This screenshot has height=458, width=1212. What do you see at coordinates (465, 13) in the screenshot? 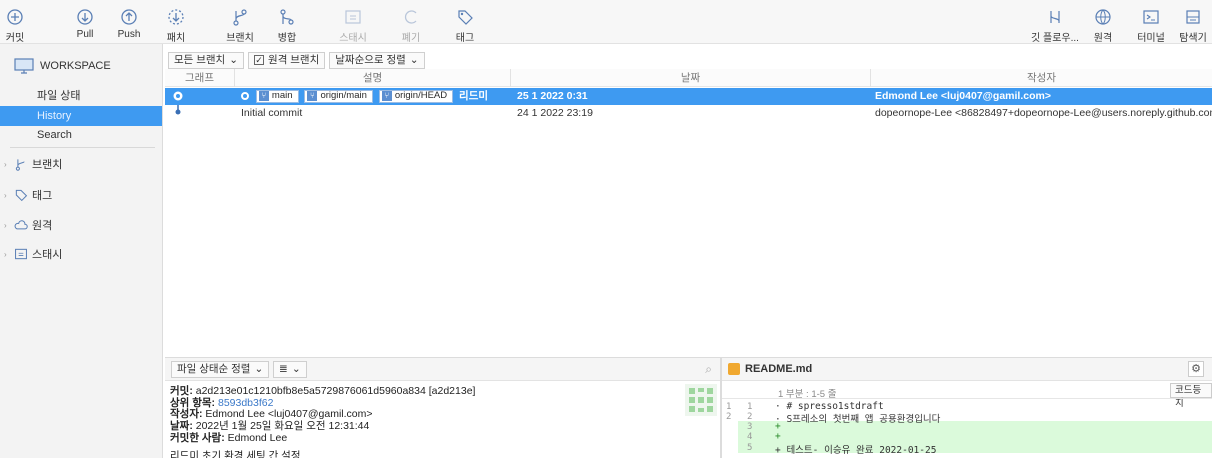
I see `tag-icon` at bounding box center [465, 13].